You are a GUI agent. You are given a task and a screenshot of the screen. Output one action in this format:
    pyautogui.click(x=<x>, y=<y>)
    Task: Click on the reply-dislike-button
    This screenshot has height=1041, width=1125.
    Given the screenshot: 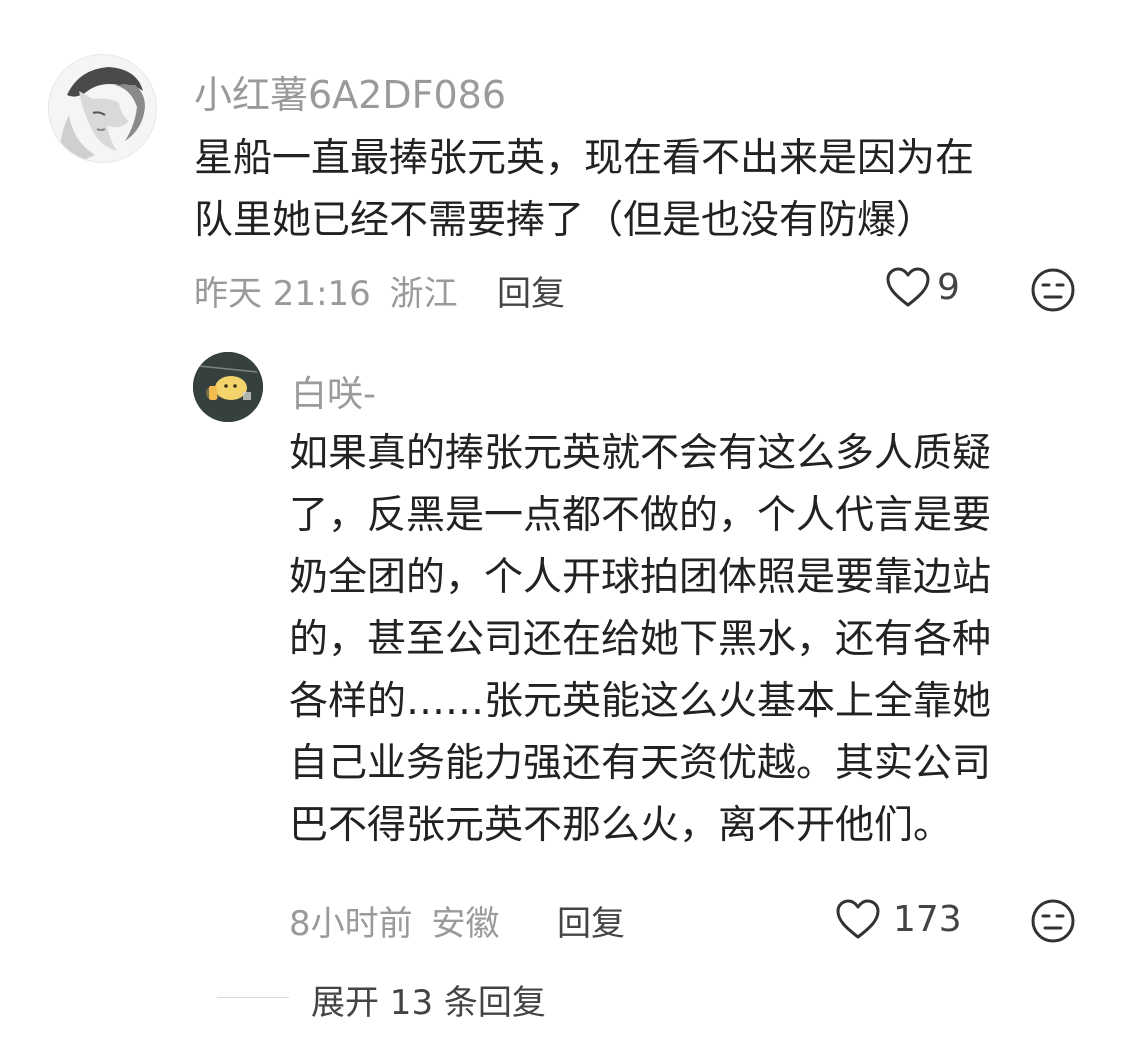 What is the action you would take?
    pyautogui.click(x=1053, y=923)
    